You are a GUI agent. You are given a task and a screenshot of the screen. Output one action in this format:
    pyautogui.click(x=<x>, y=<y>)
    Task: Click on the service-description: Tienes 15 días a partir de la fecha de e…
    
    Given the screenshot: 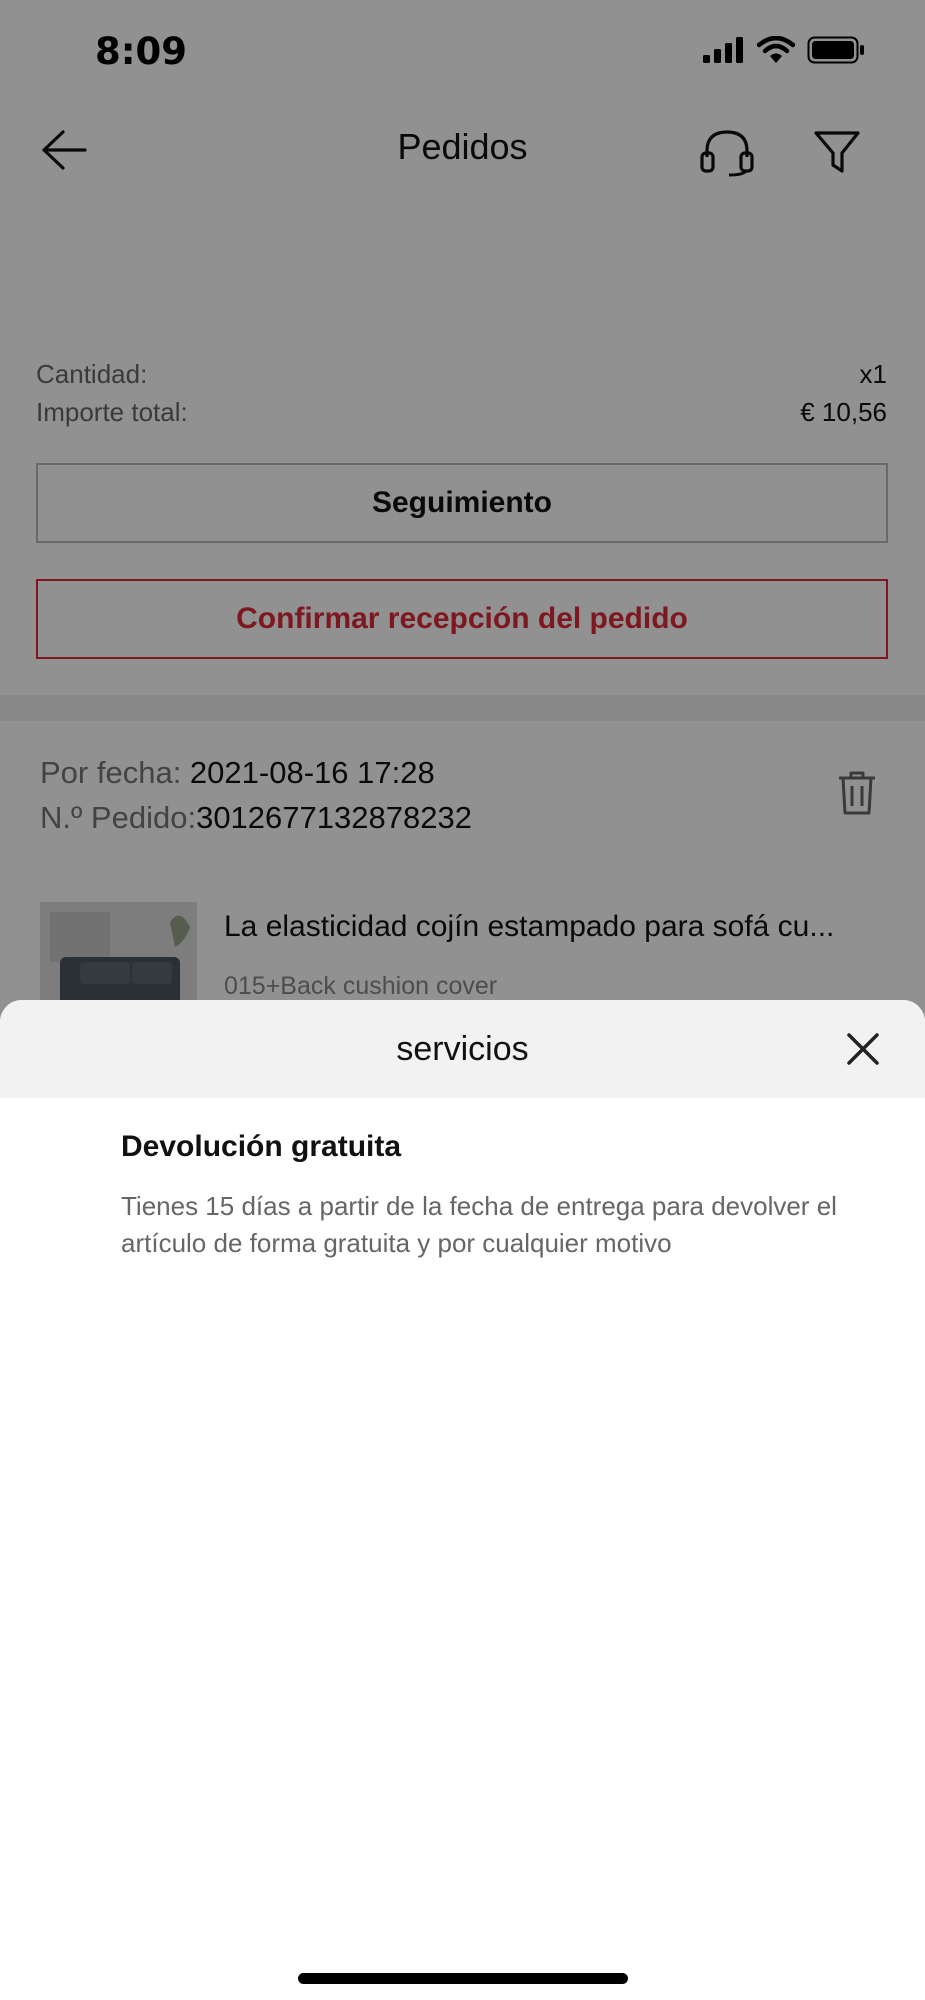 What is the action you would take?
    pyautogui.click(x=479, y=1224)
    